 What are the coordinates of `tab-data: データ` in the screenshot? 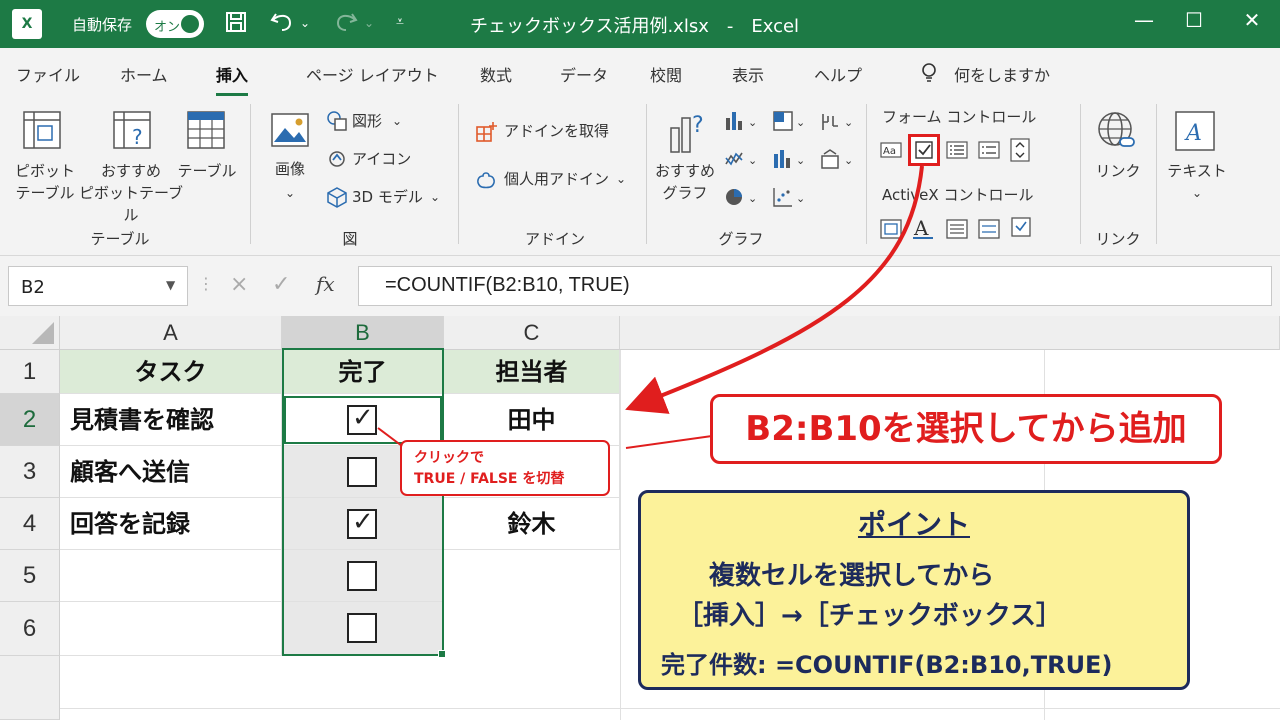 It's located at (584, 74).